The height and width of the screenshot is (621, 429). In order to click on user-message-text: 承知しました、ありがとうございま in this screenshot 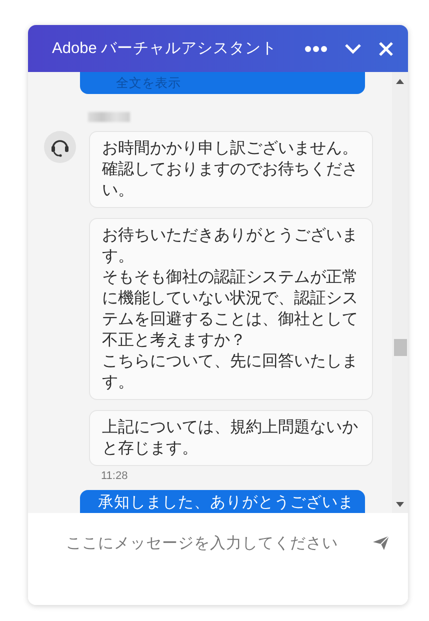, I will do `click(226, 503)`.